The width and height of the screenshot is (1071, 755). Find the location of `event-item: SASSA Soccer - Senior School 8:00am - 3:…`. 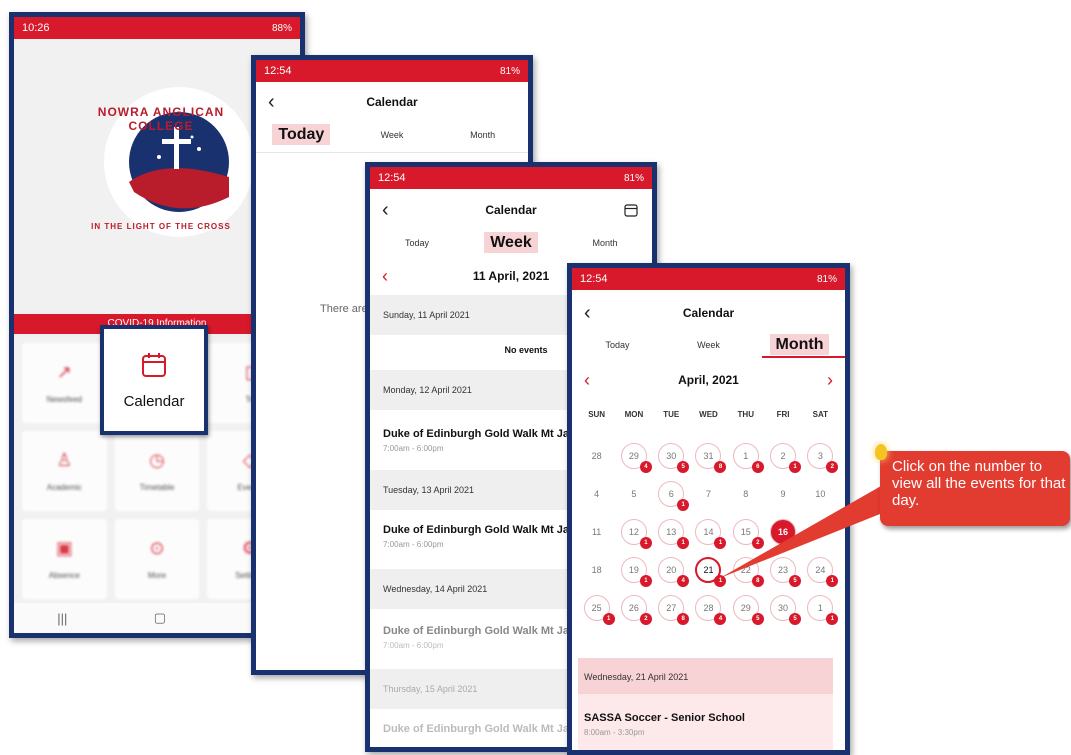

event-item: SASSA Soccer - Senior School 8:00am - 3:… is located at coordinates (705, 722).